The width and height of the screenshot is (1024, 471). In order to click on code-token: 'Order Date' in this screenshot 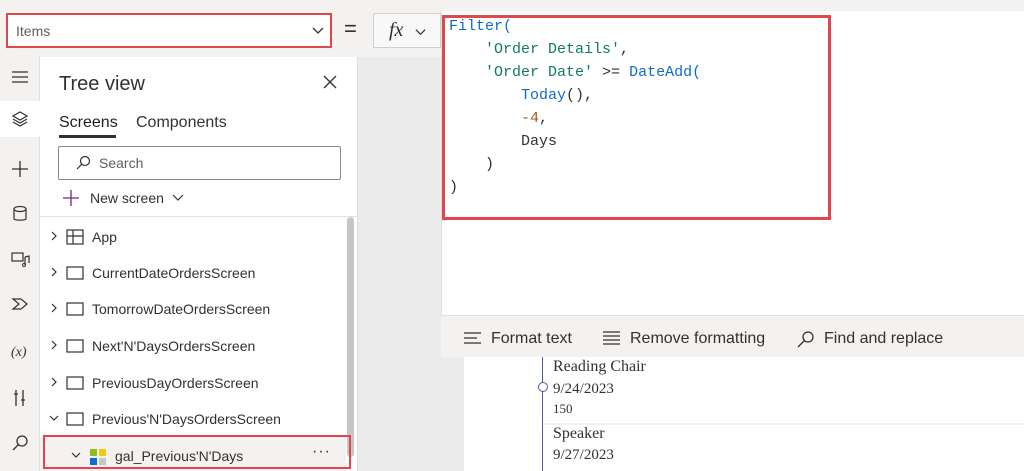, I will do `click(539, 72)`.